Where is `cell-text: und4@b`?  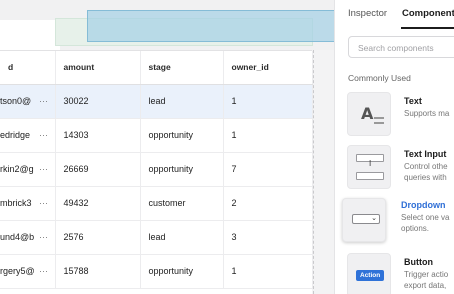
cell-text: und4@b is located at coordinates (17, 237).